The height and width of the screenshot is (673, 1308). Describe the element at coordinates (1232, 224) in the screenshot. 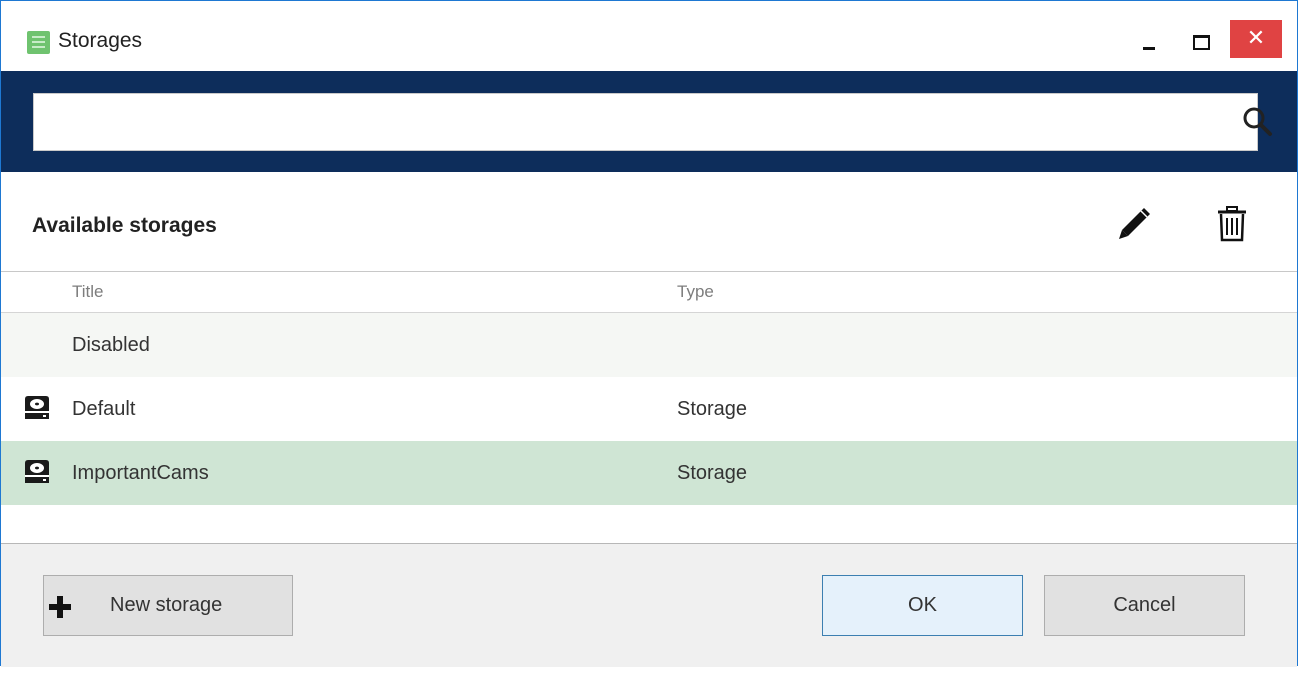

I see `trash-icon` at that location.